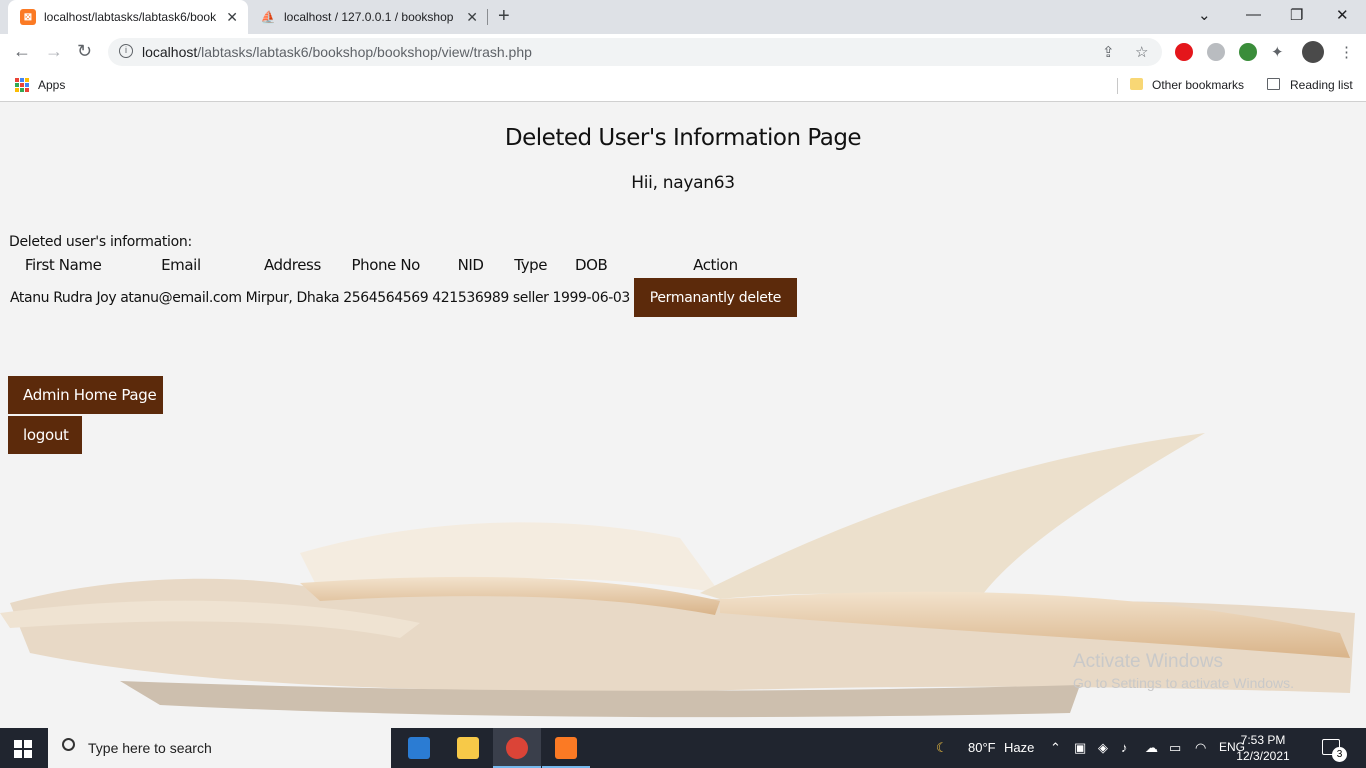  I want to click on file-explorer-app, so click(468, 748).